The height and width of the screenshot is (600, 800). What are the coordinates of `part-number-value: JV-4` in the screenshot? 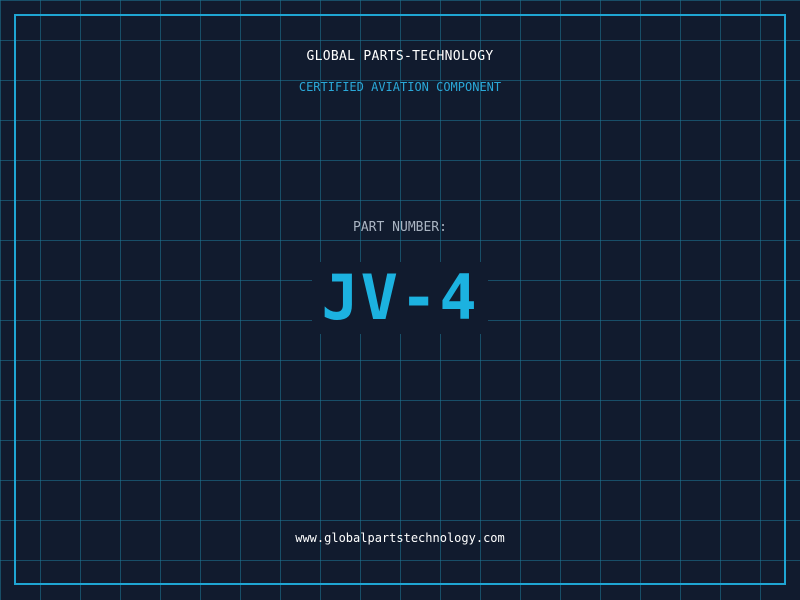 It's located at (400, 297).